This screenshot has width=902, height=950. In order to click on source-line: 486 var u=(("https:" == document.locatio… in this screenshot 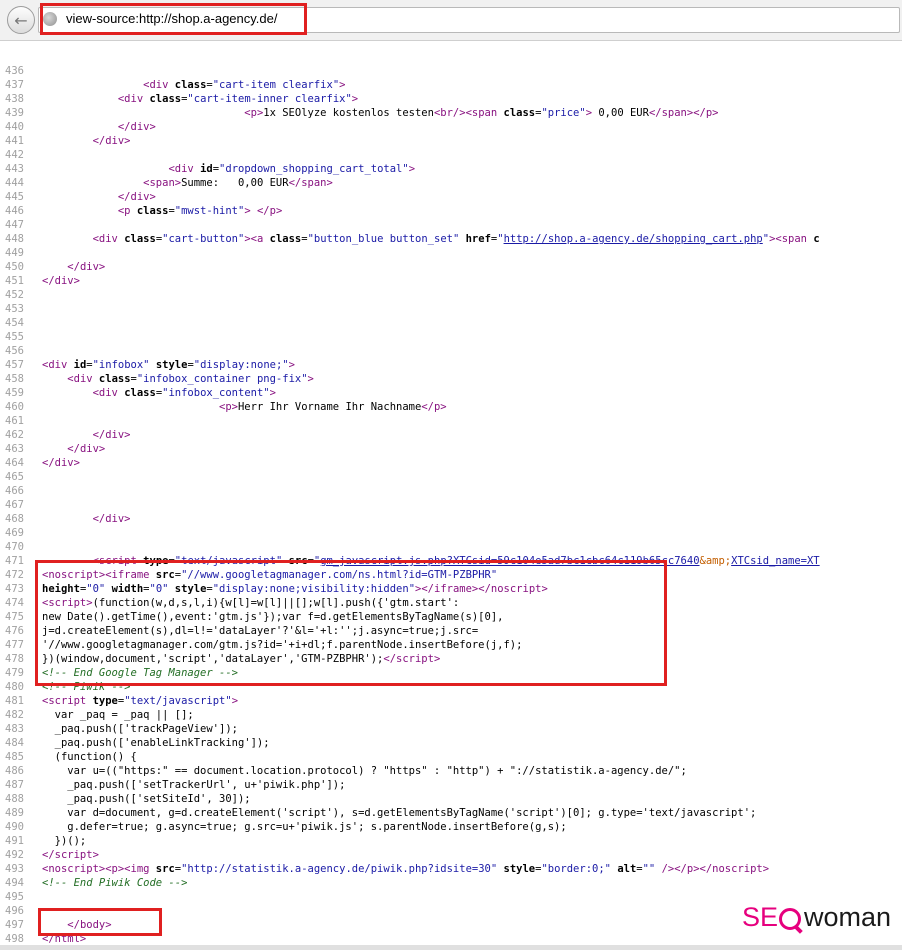, I will do `click(451, 771)`.